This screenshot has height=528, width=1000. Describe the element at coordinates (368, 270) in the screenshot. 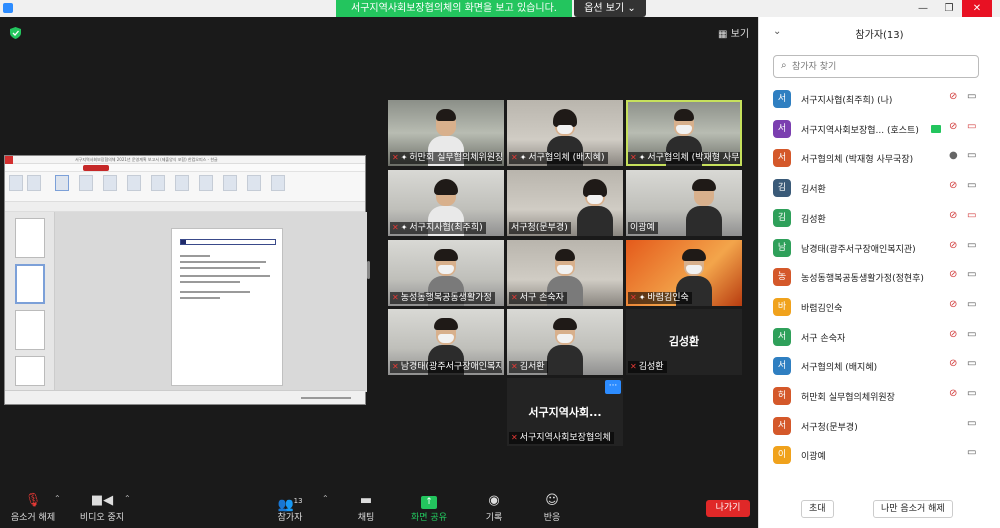

I see `split-resize-handle` at that location.